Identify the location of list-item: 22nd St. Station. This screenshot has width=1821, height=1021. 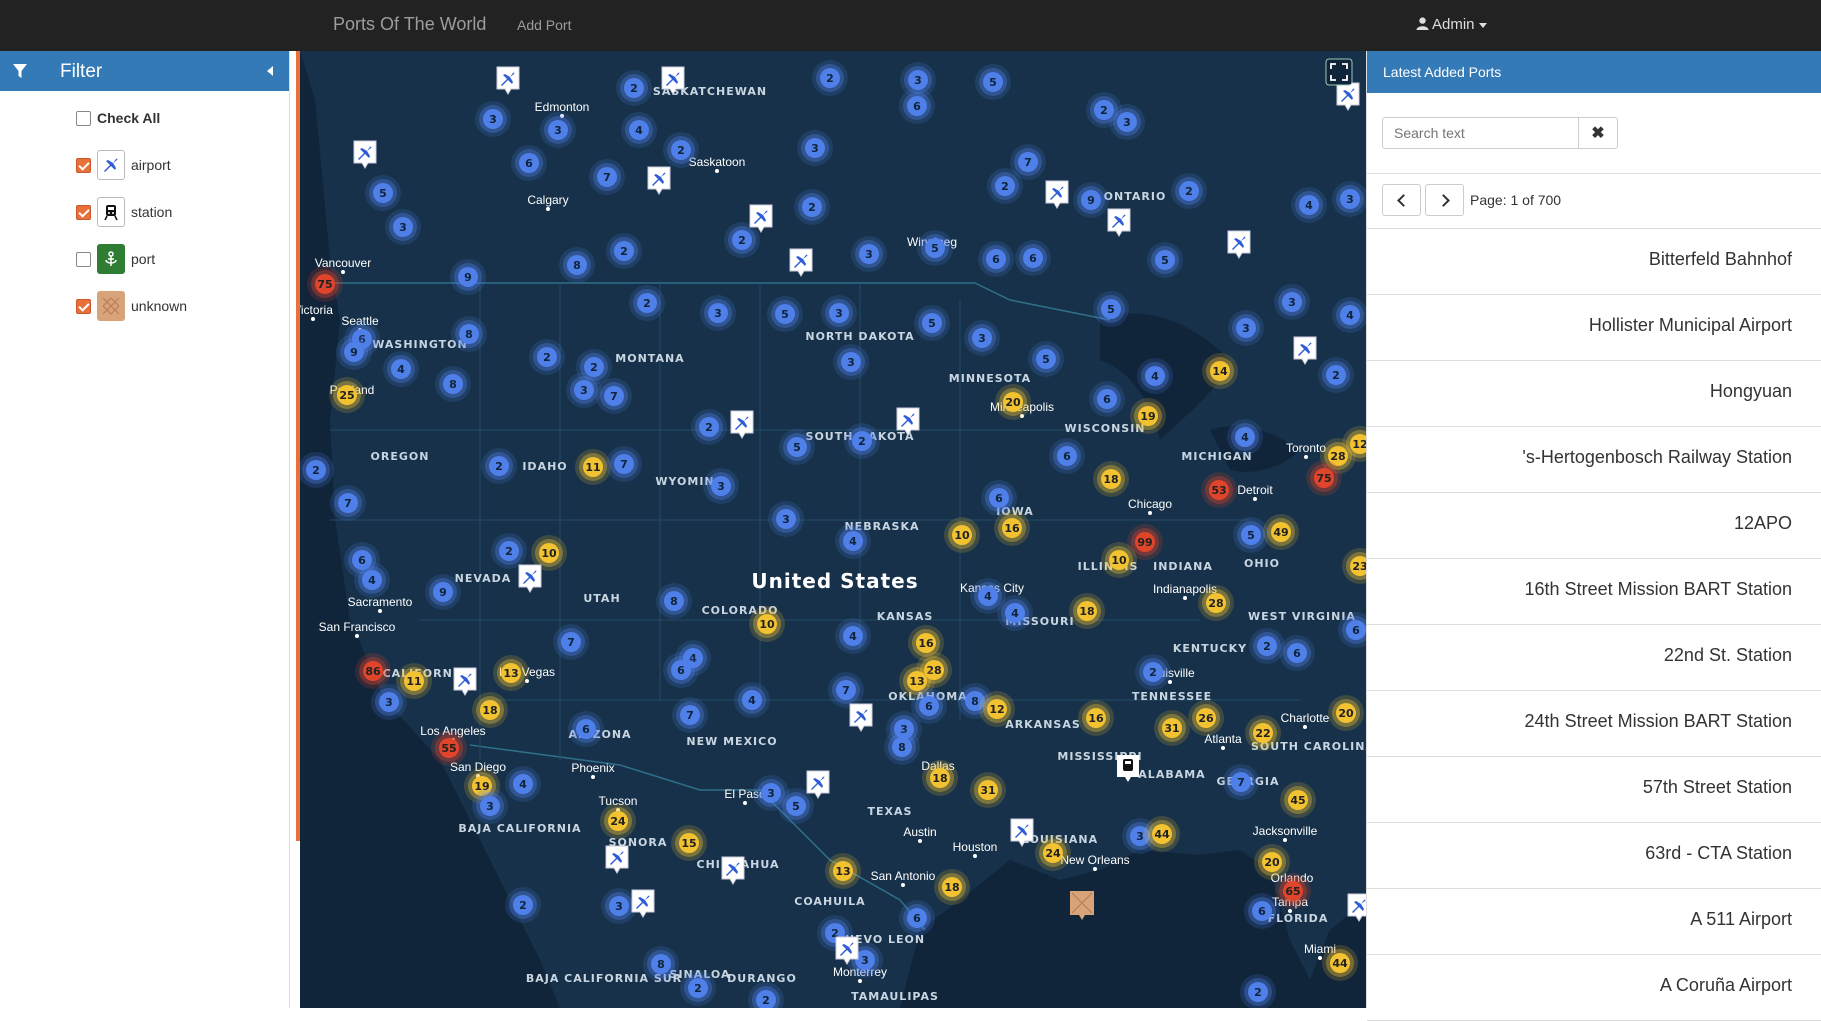
(1594, 658).